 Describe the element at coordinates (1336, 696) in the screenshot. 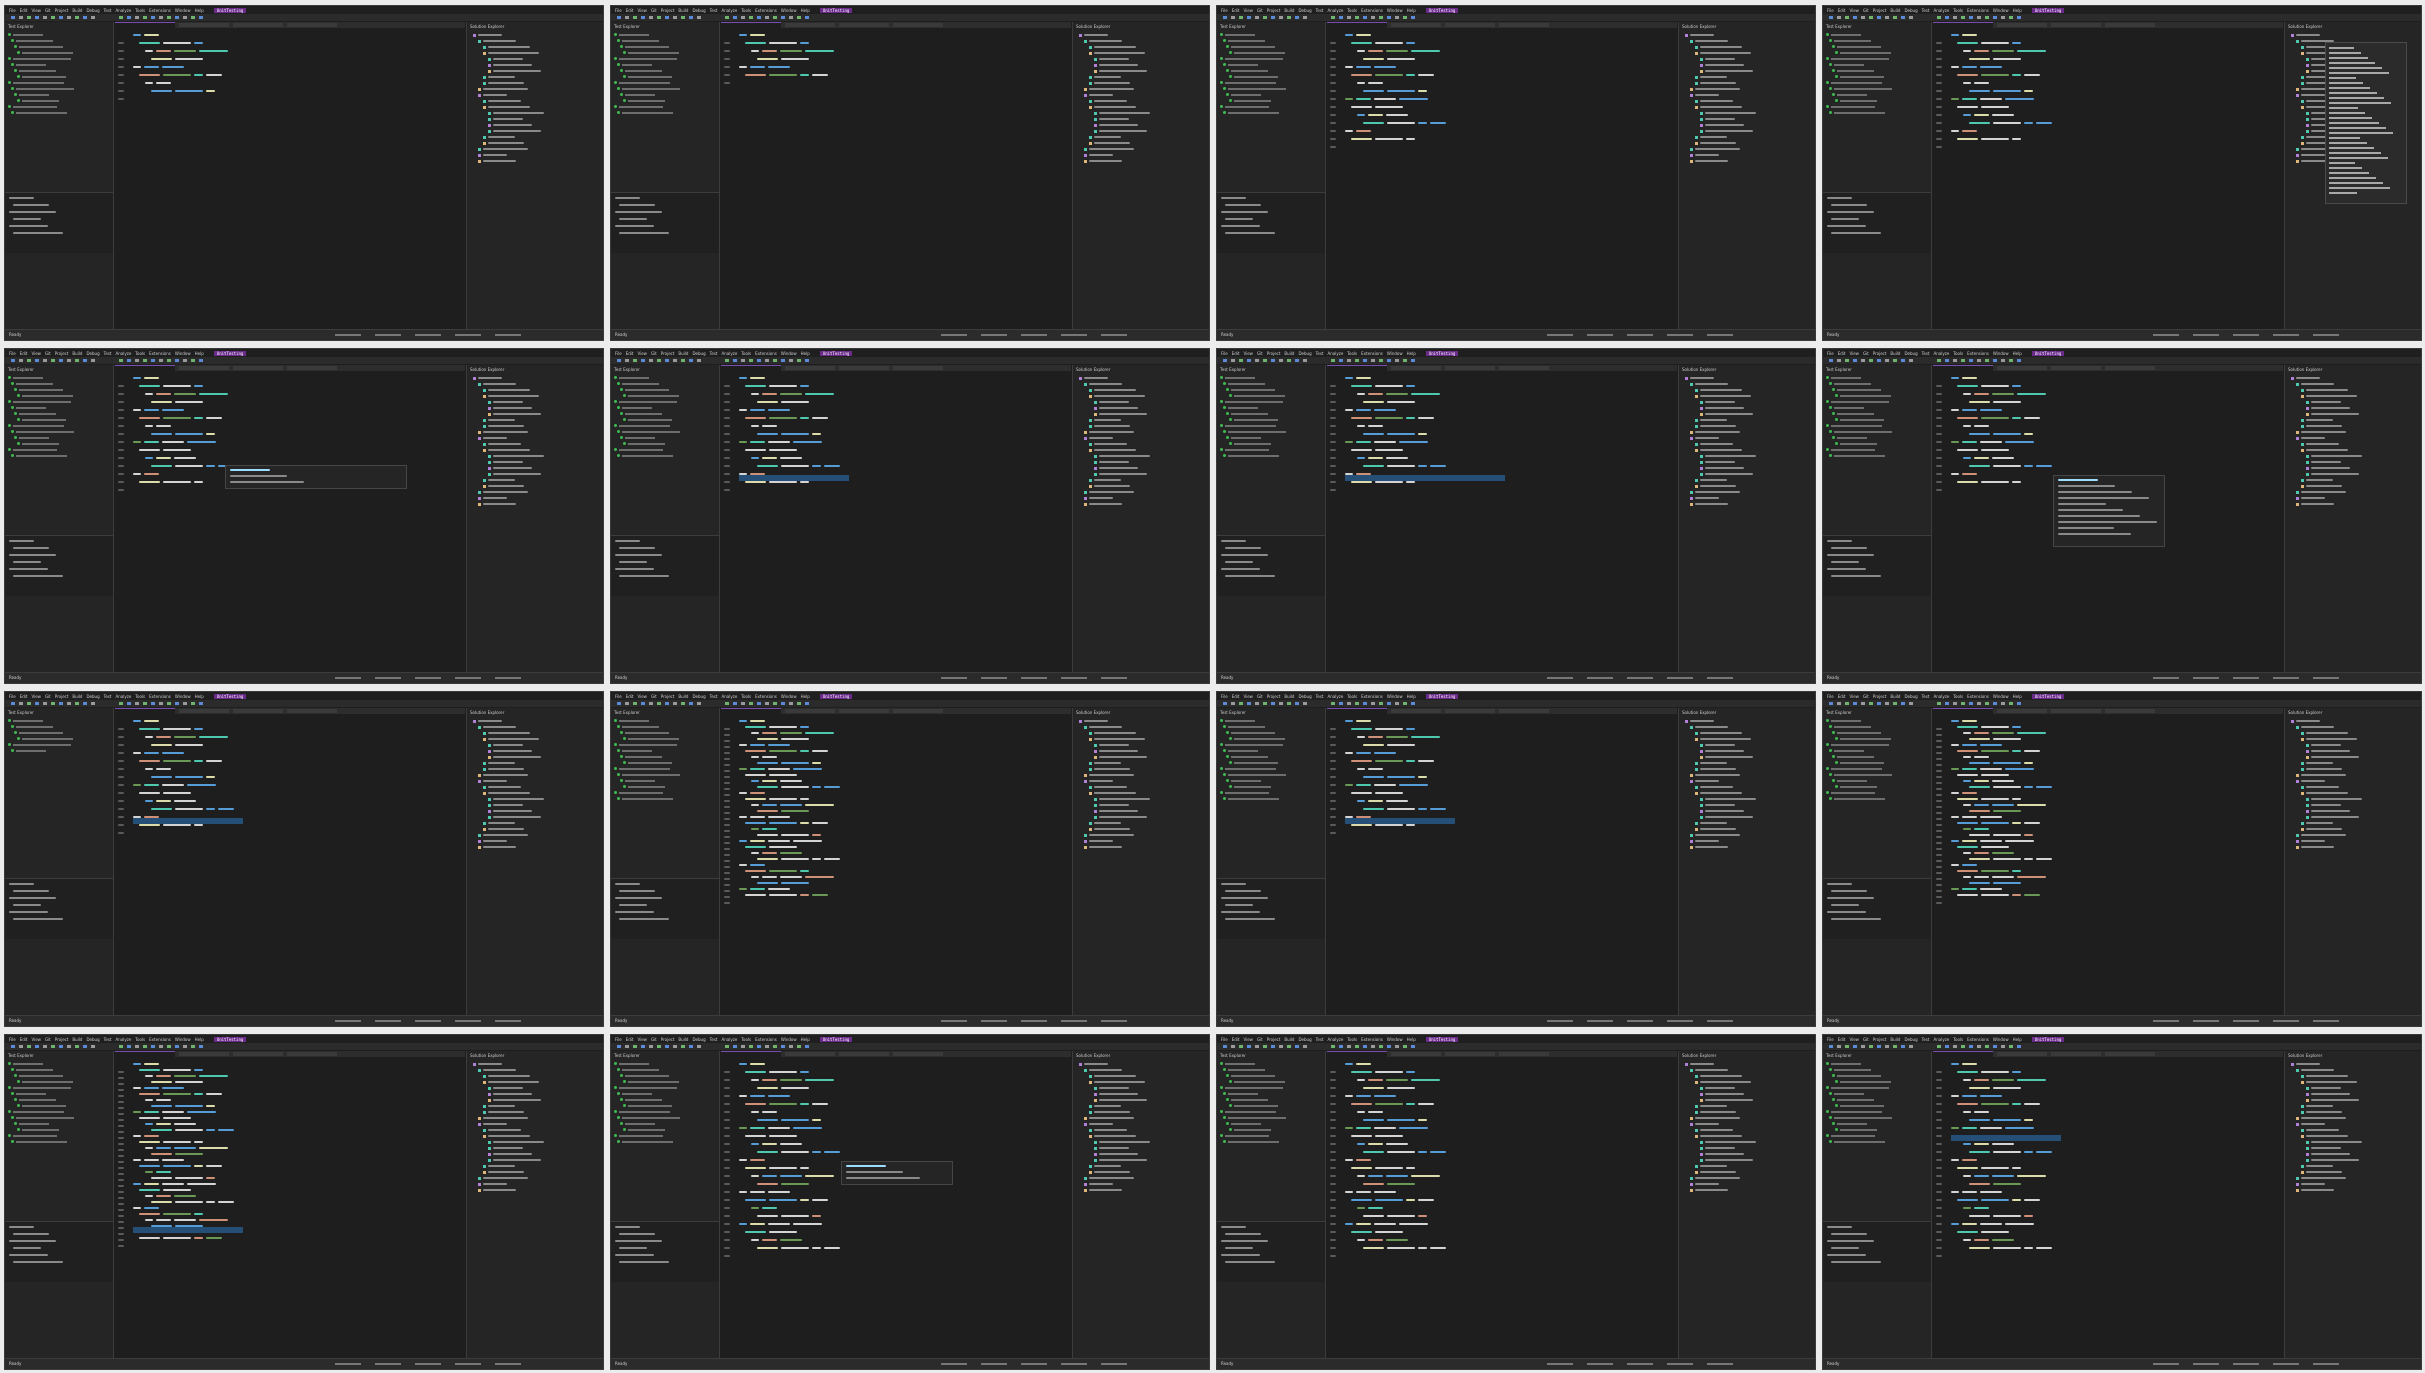

I see `menu-item: Analyze` at that location.